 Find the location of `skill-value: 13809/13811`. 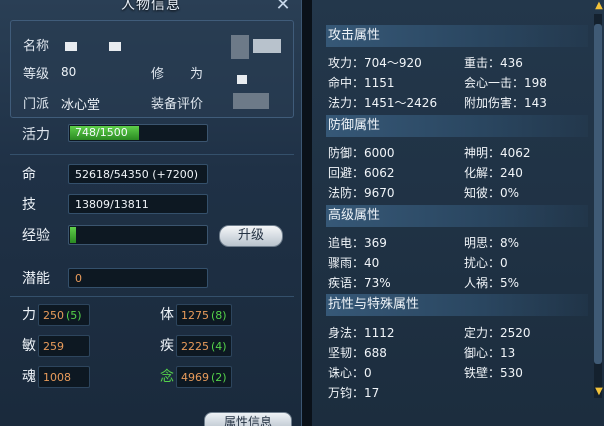

skill-value: 13809/13811 is located at coordinates (112, 204).